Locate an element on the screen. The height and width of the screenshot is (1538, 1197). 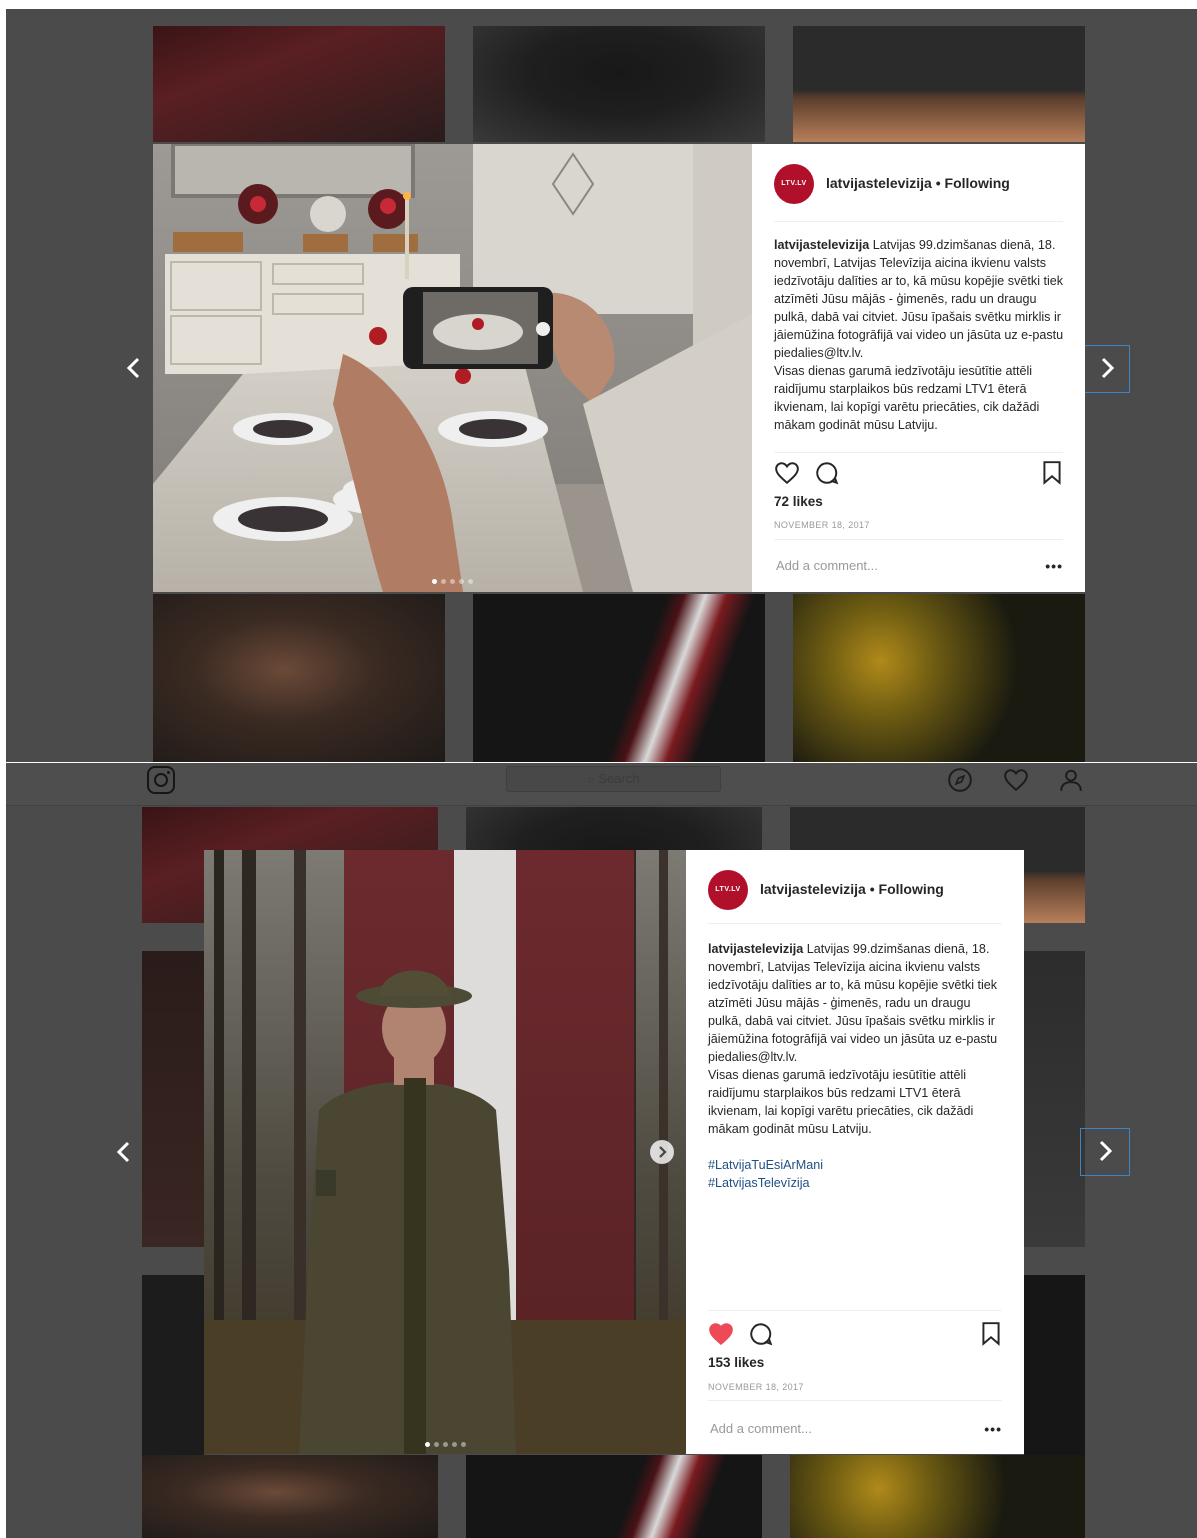
likes-count: 72 likes is located at coordinates (798, 501).